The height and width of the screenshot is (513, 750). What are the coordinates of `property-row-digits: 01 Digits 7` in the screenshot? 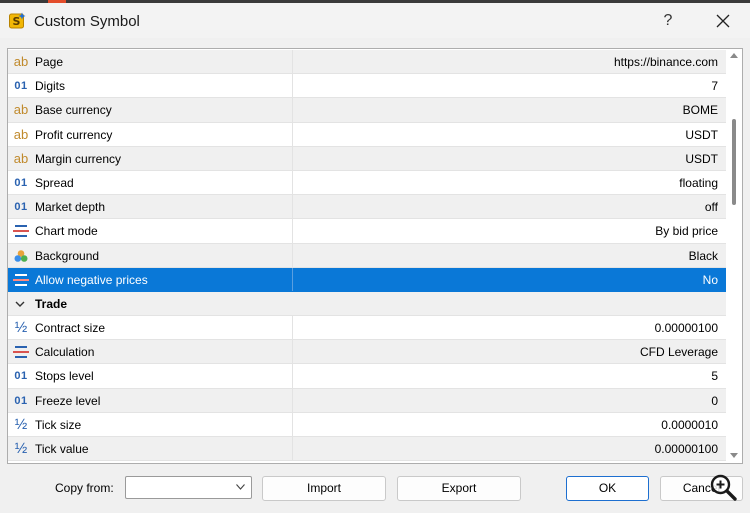 It's located at (367, 86).